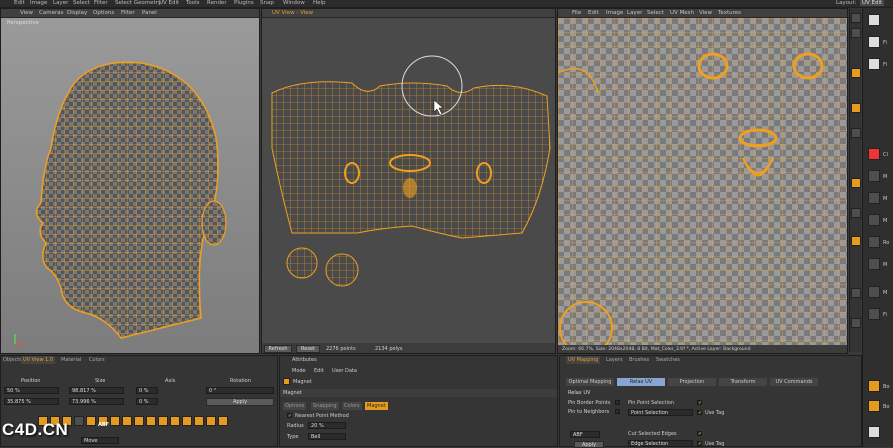  I want to click on nearest-point-checkbox: ✓, so click(289, 416).